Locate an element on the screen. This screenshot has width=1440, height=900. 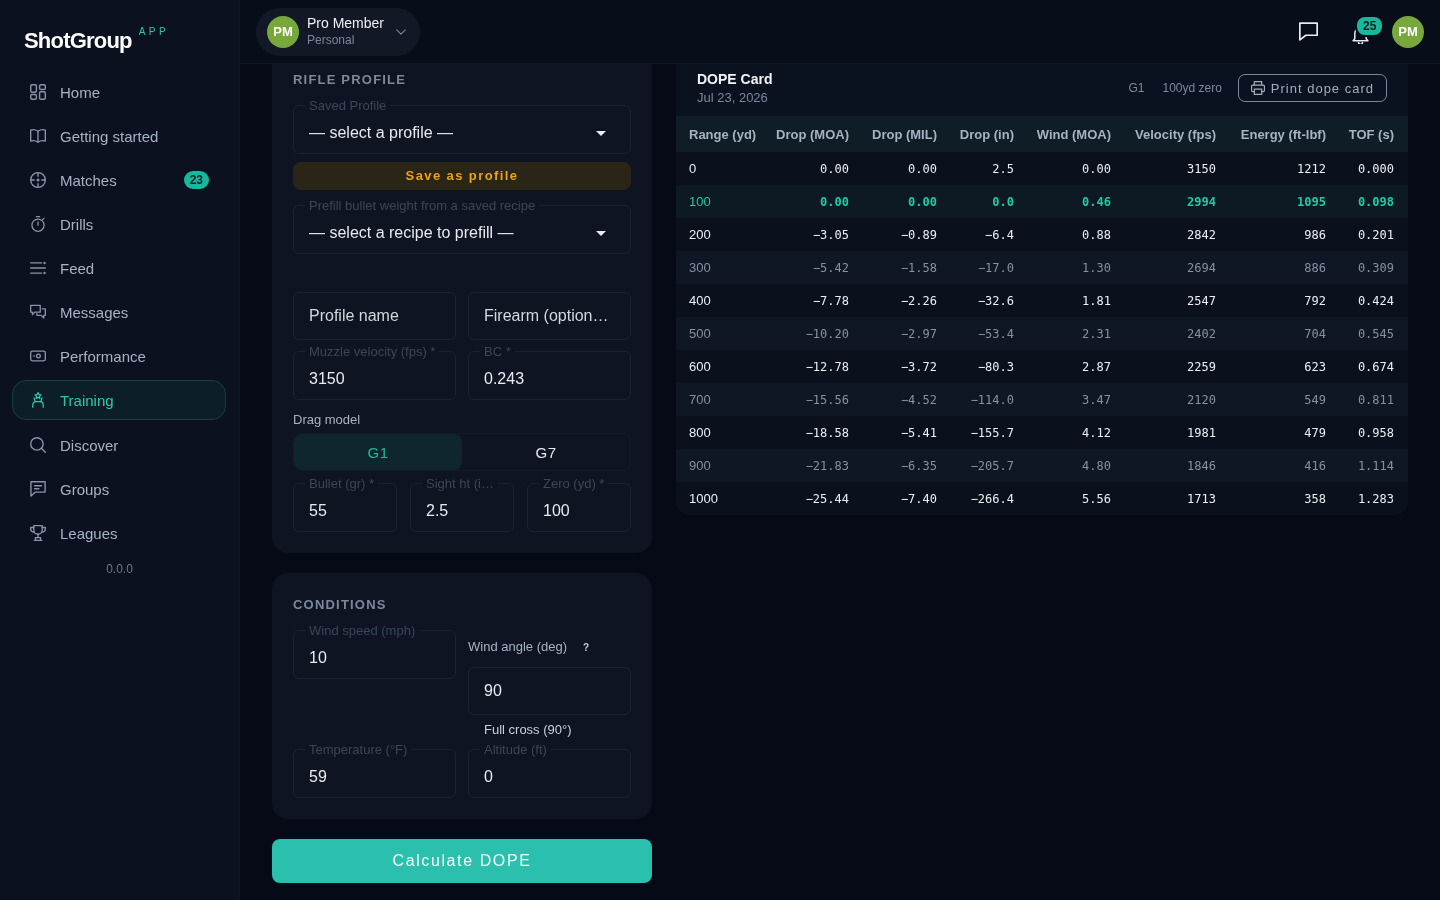
table-cell: 1846 is located at coordinates (1175, 465).